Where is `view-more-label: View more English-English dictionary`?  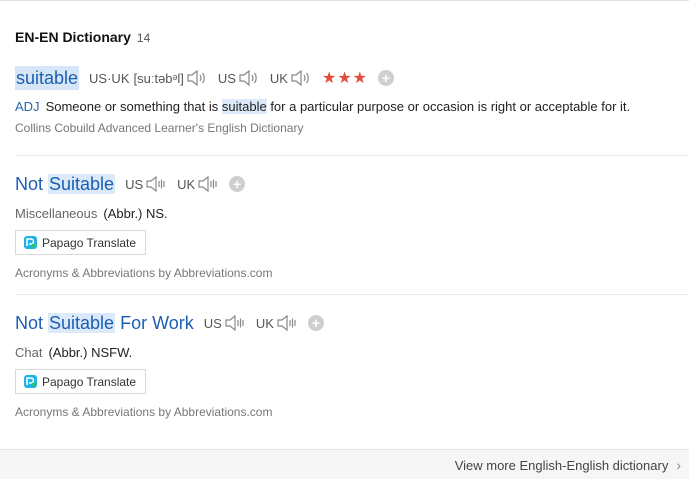
view-more-label: View more English-English dictionary is located at coordinates (561, 465).